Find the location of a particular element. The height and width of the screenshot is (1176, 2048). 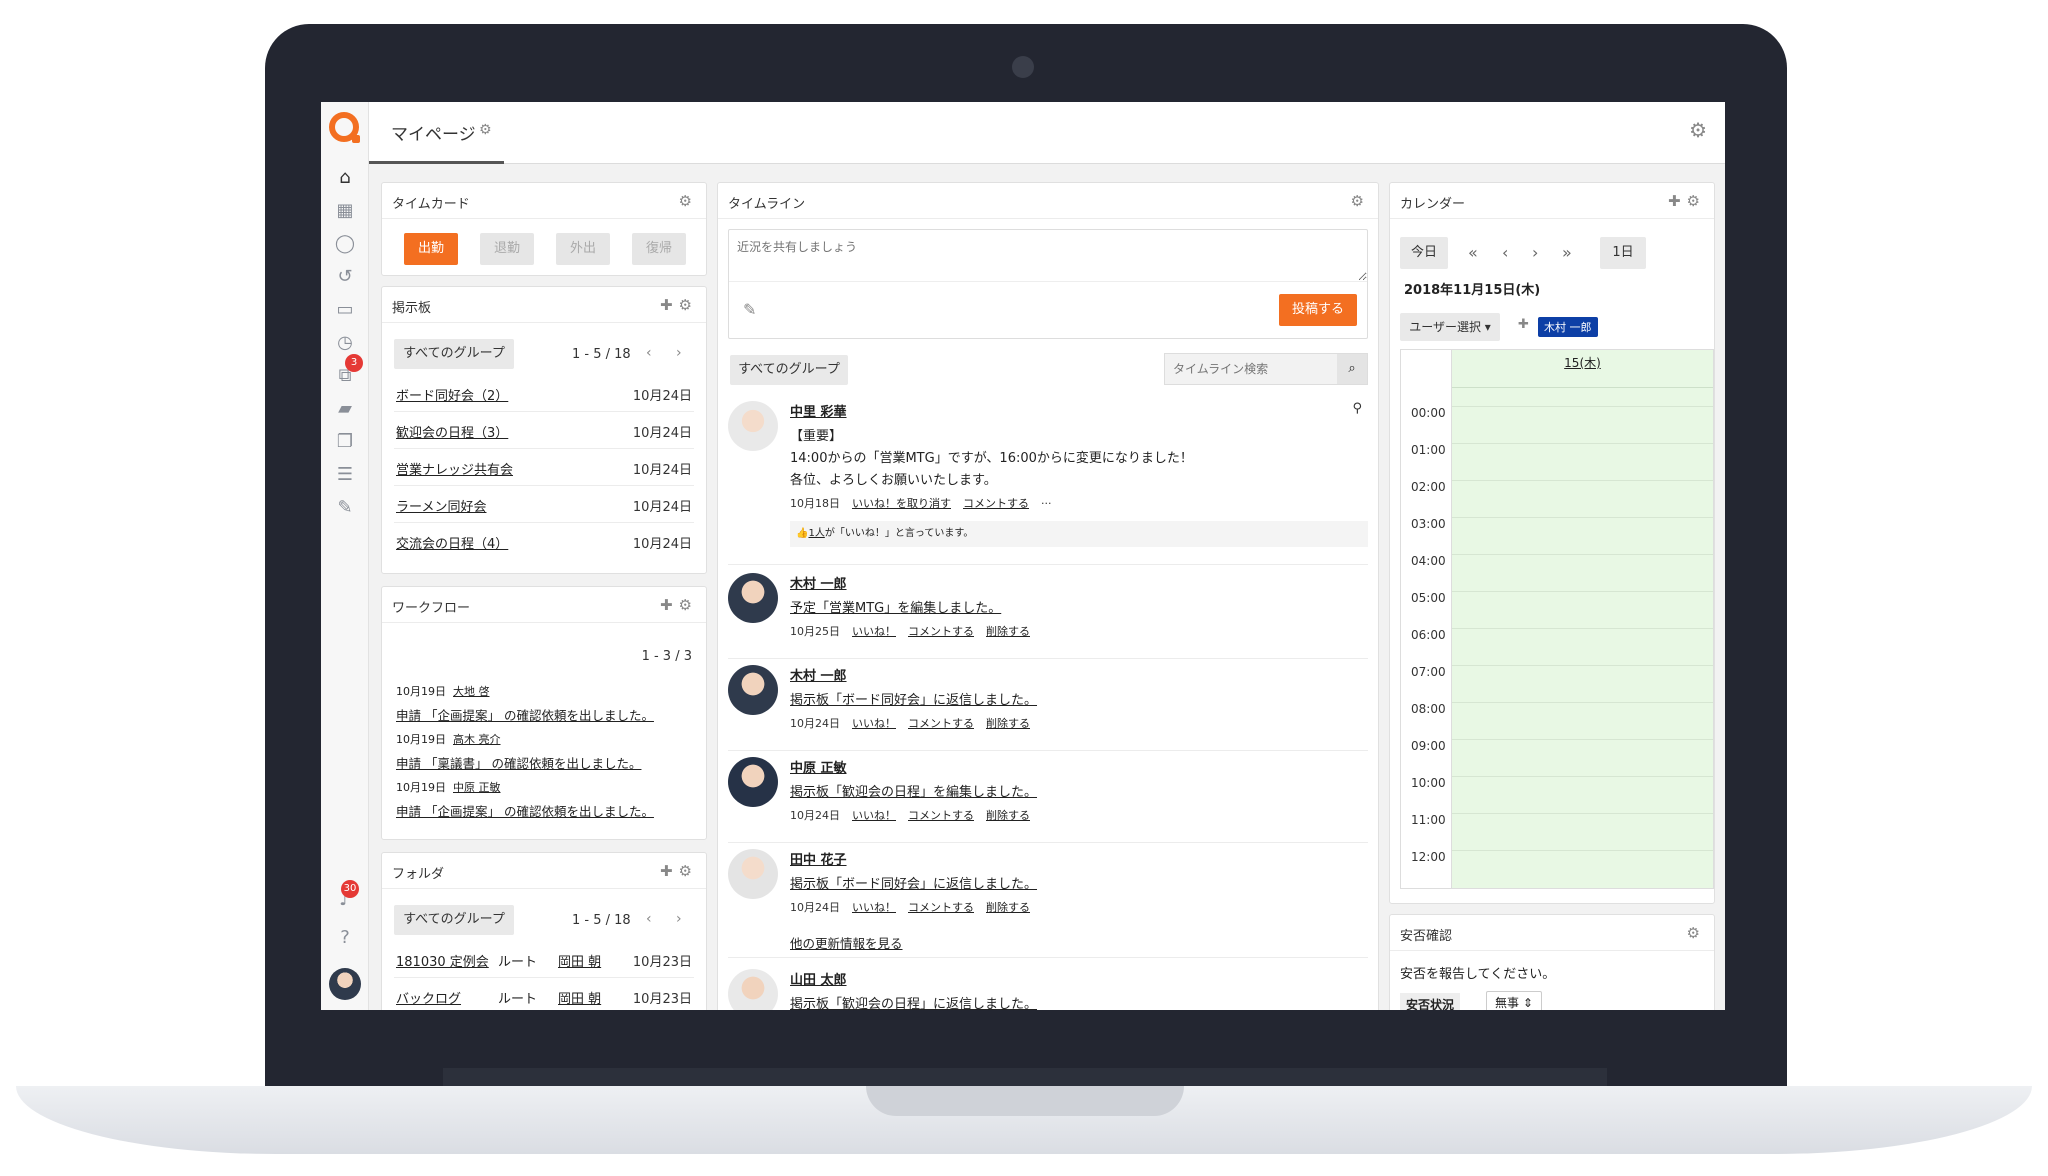

notification-badge: 30 is located at coordinates (350, 889).